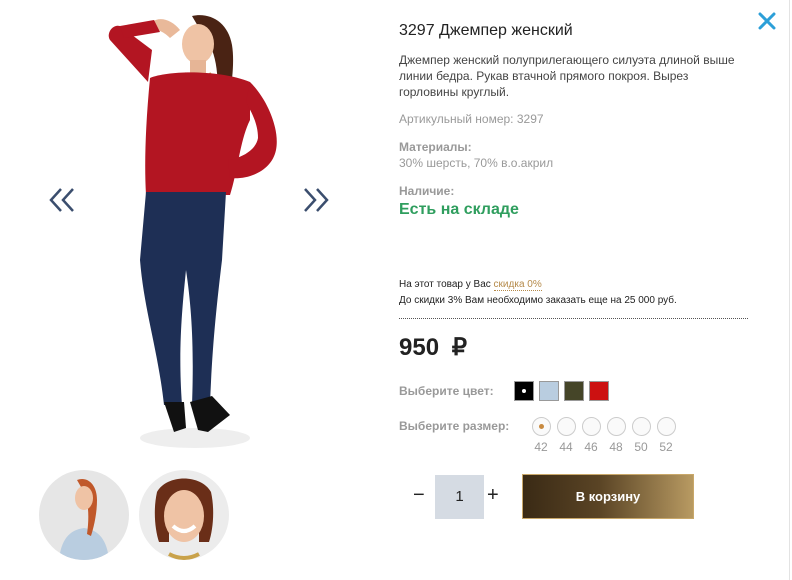  I want to click on quantity-input, so click(459, 497).